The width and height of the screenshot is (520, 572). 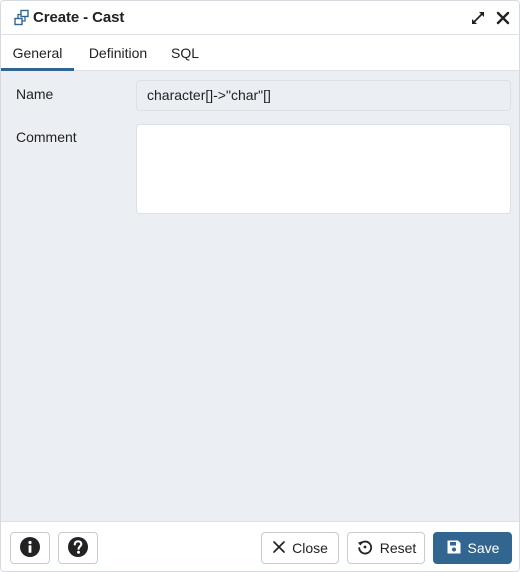 I want to click on name-label: Name, so click(x=35, y=94).